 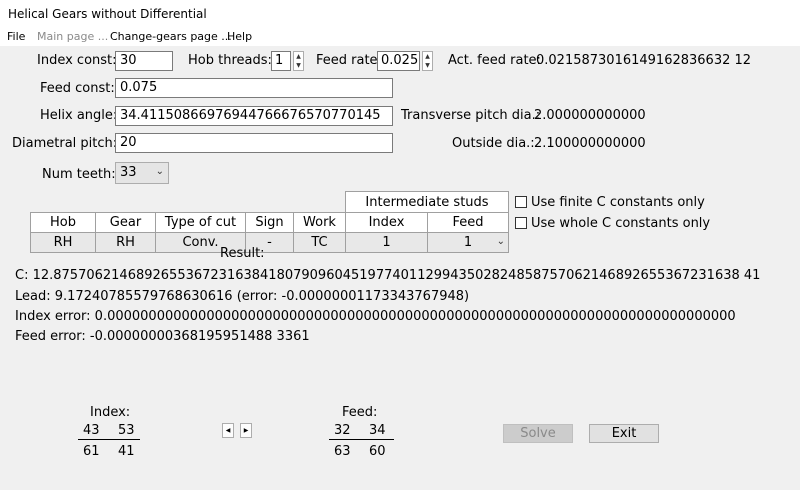 What do you see at coordinates (77, 60) in the screenshot?
I see `index-const-label: Index const:` at bounding box center [77, 60].